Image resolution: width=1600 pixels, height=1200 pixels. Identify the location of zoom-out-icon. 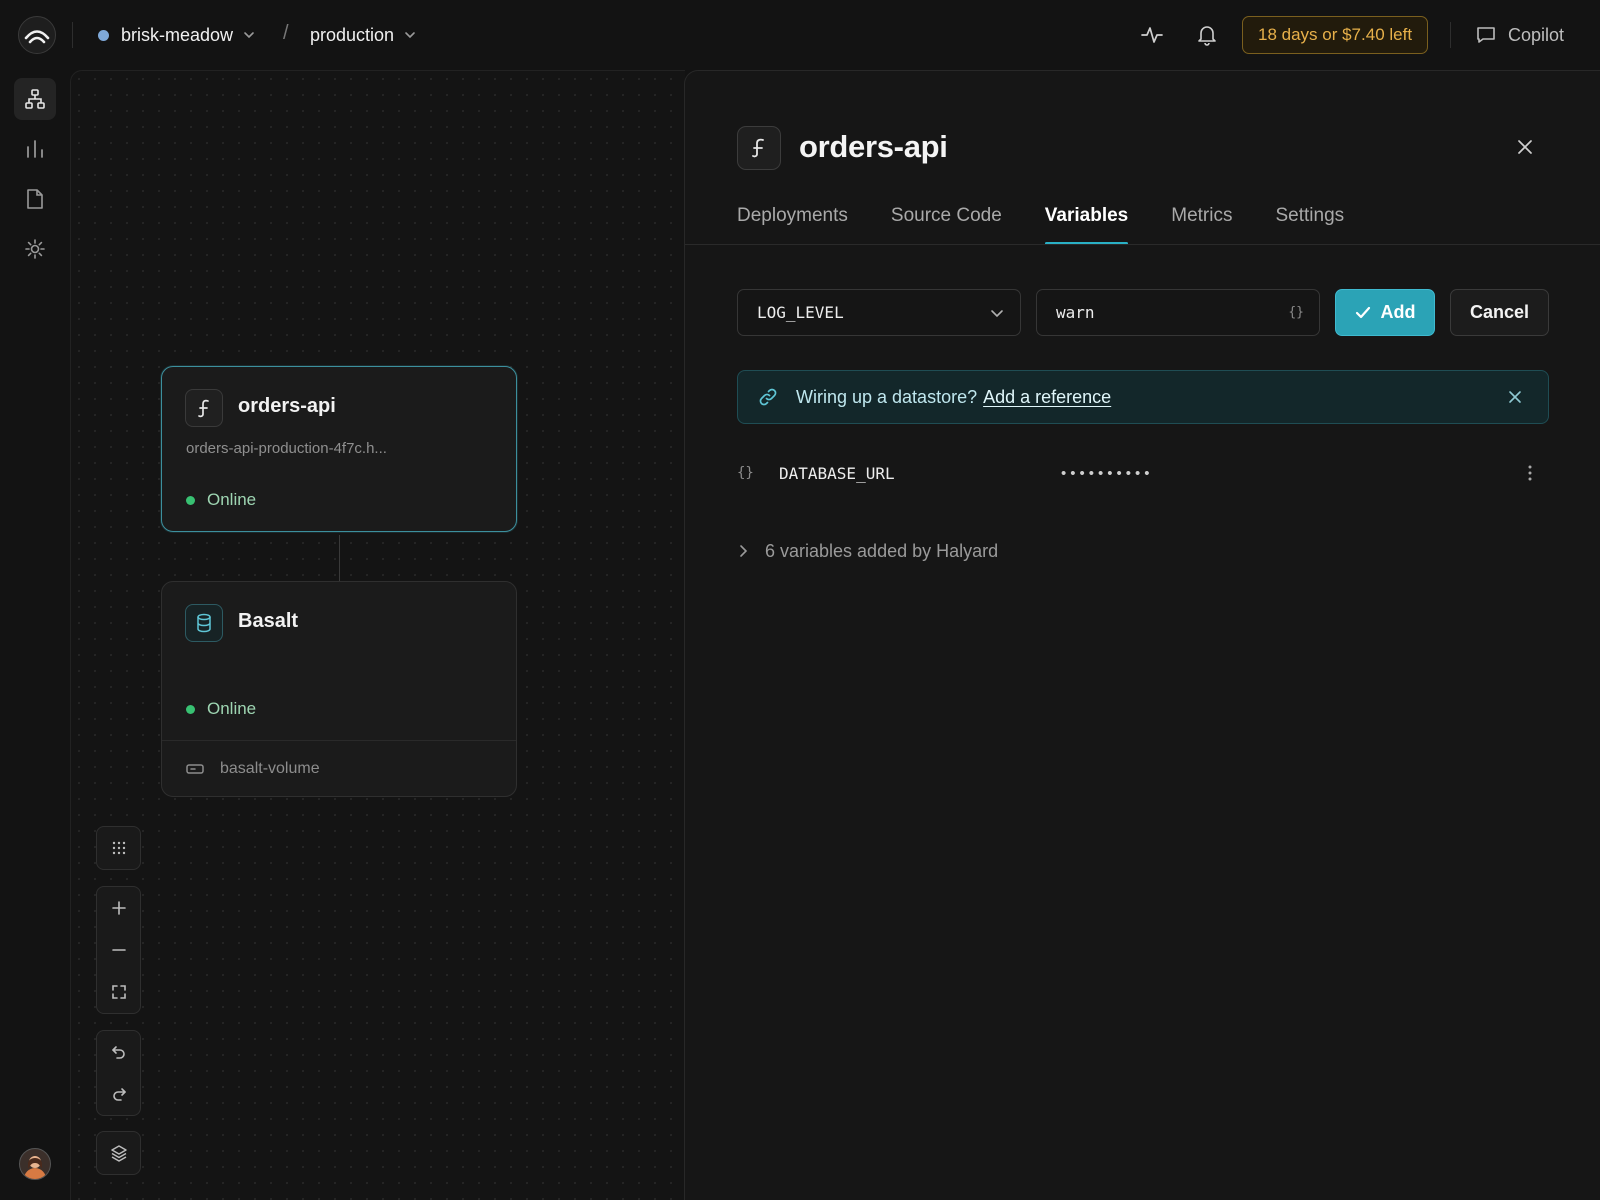
(118, 950).